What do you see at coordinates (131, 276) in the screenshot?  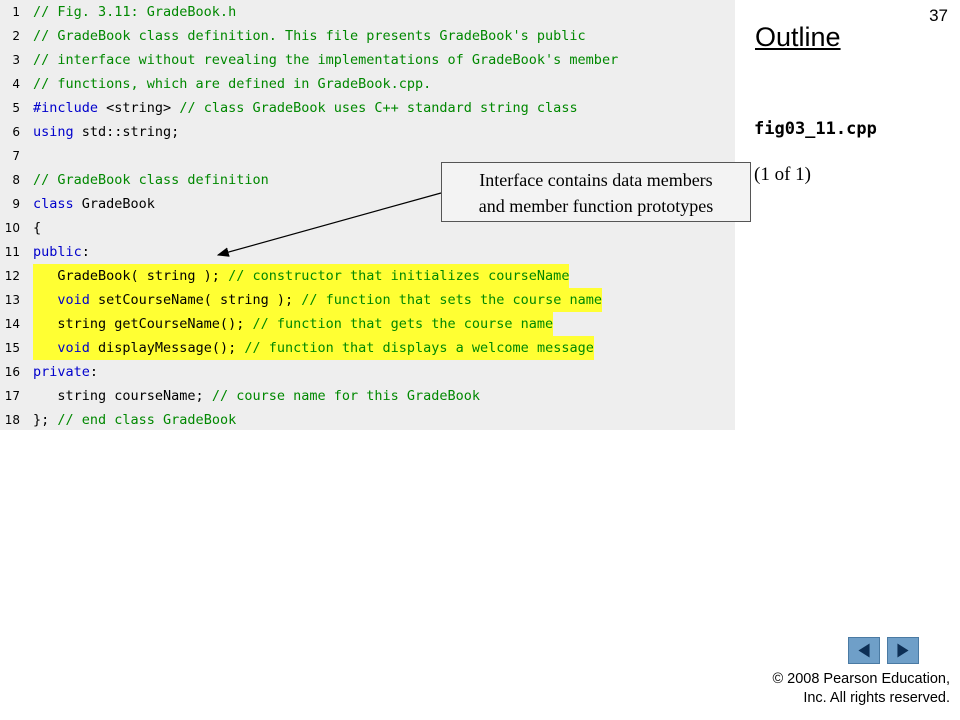 I see `code-token: GradeBook( string );` at bounding box center [131, 276].